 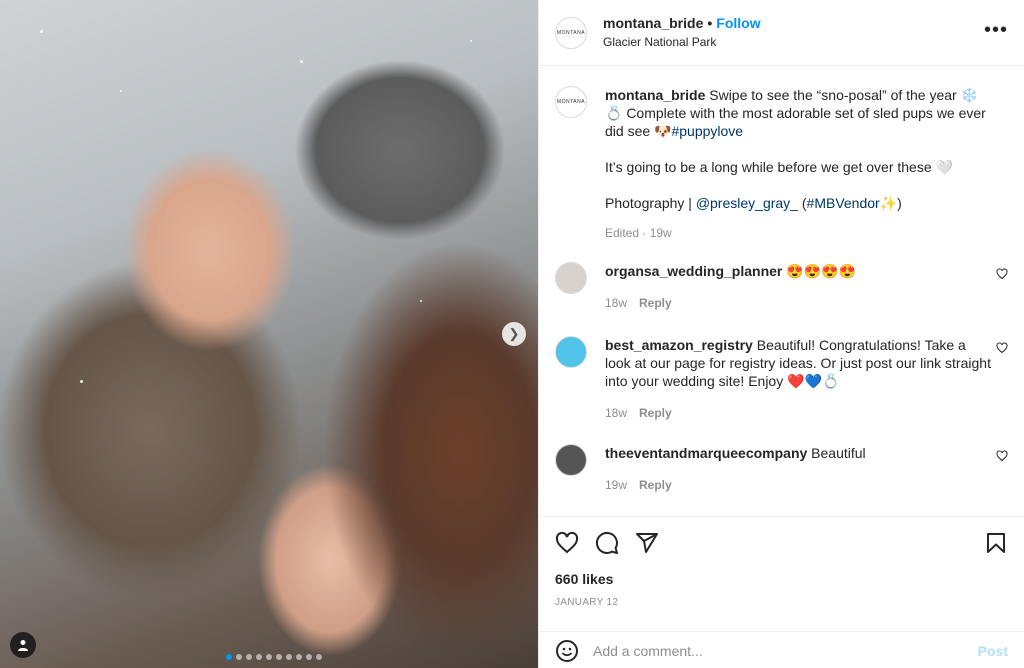 What do you see at coordinates (647, 543) in the screenshot?
I see `share-button` at bounding box center [647, 543].